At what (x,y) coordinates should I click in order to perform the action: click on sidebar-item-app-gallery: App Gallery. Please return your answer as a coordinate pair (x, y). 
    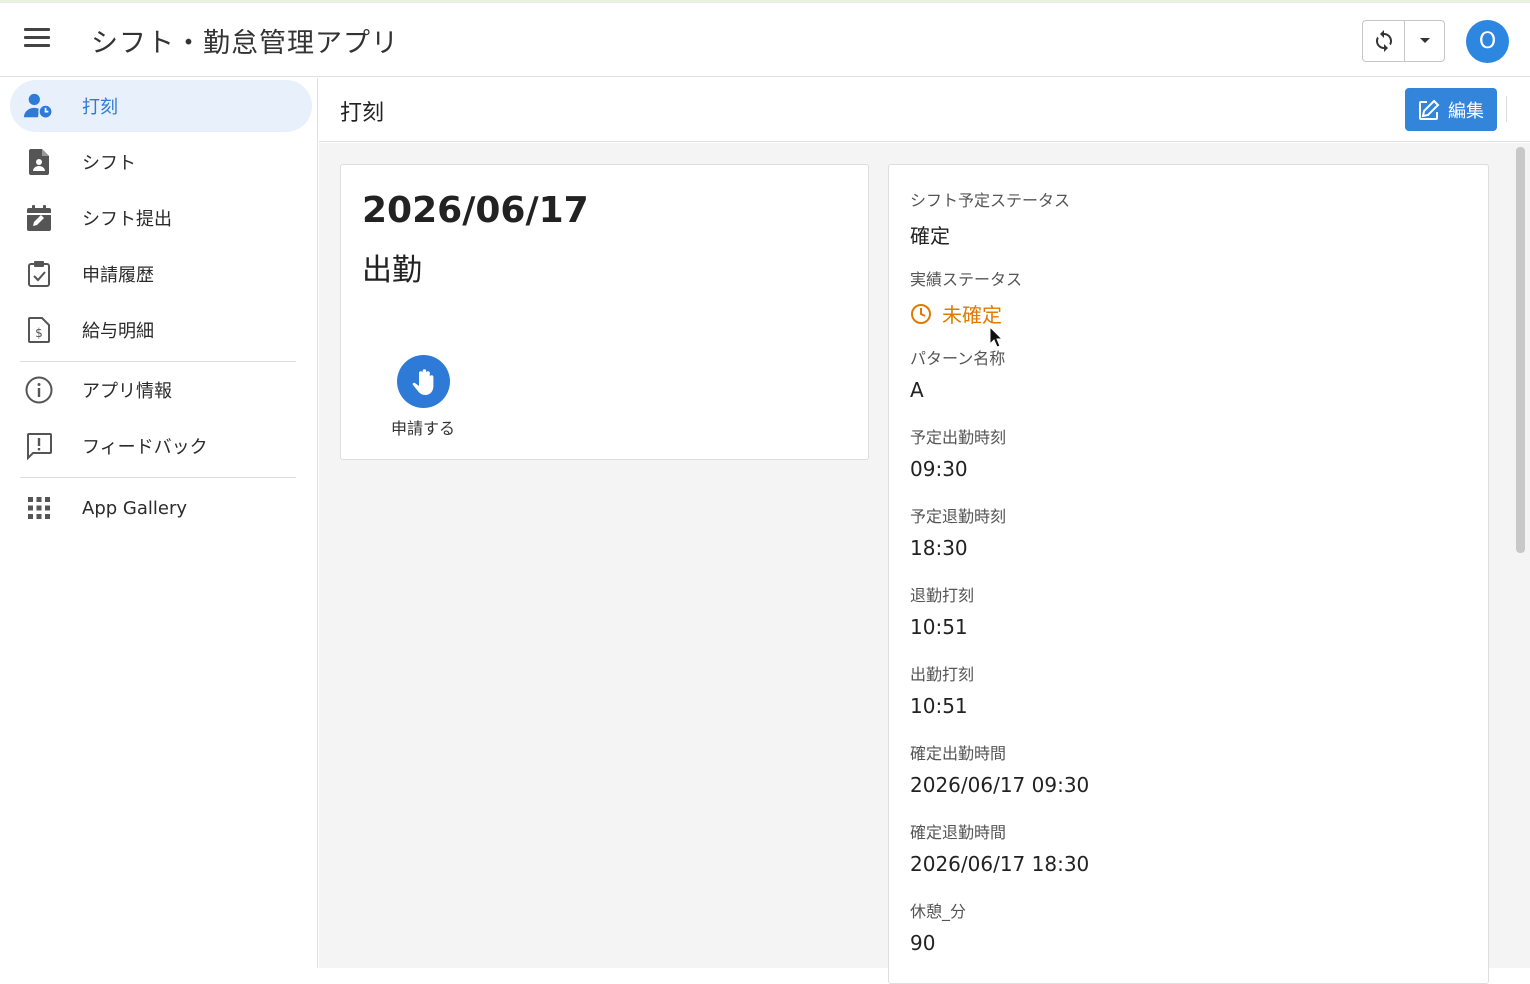
    Looking at the image, I should click on (161, 508).